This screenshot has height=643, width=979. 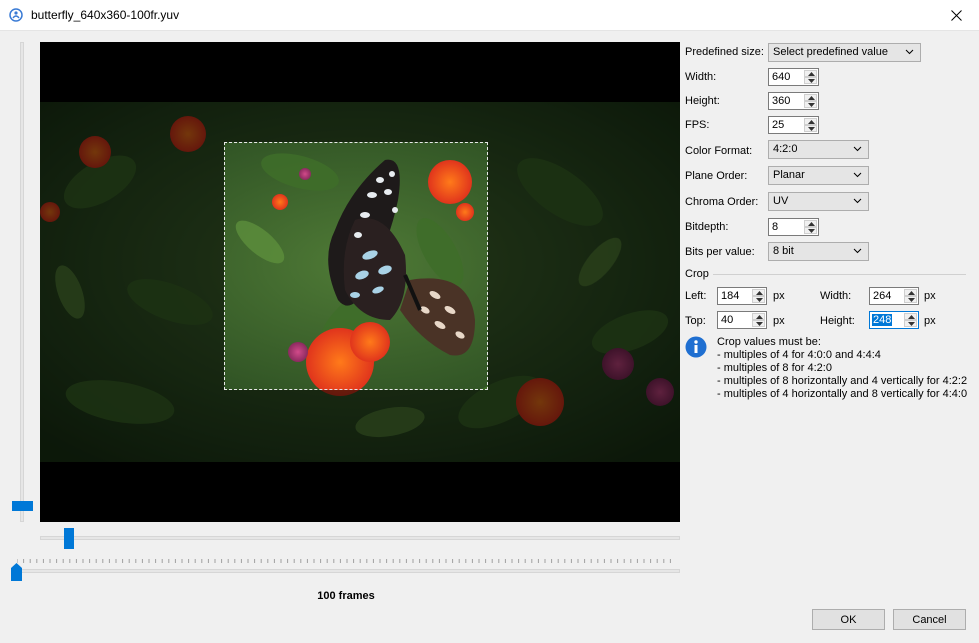 I want to click on color-format-label: Color Format:, so click(x=719, y=151).